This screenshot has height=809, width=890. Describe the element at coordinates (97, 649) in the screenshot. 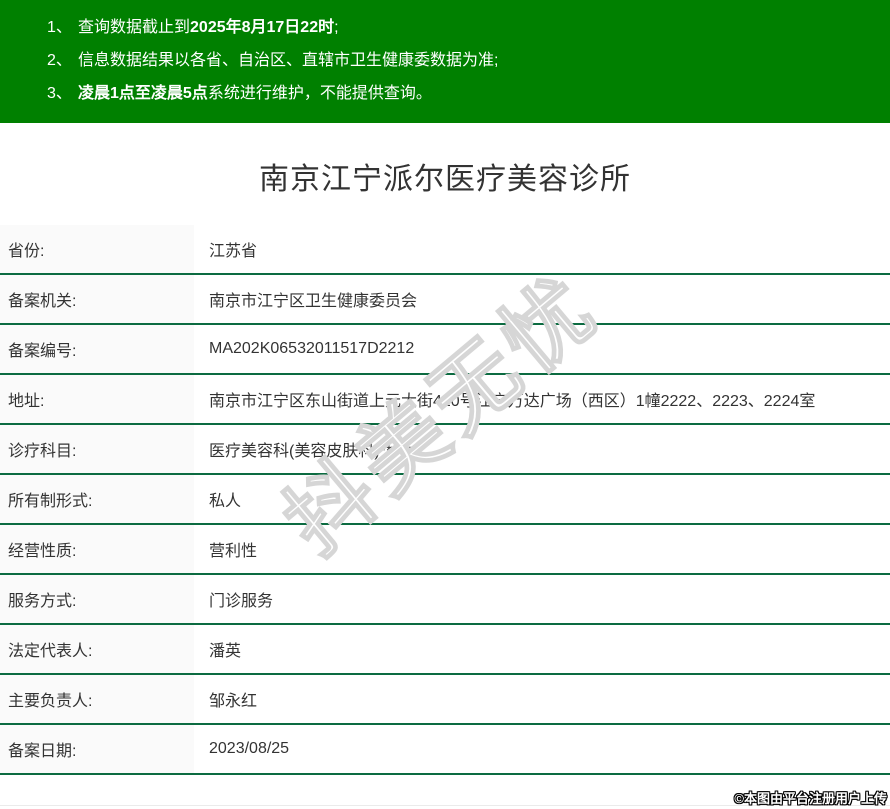

I see `row-label: 法定代表人:` at that location.